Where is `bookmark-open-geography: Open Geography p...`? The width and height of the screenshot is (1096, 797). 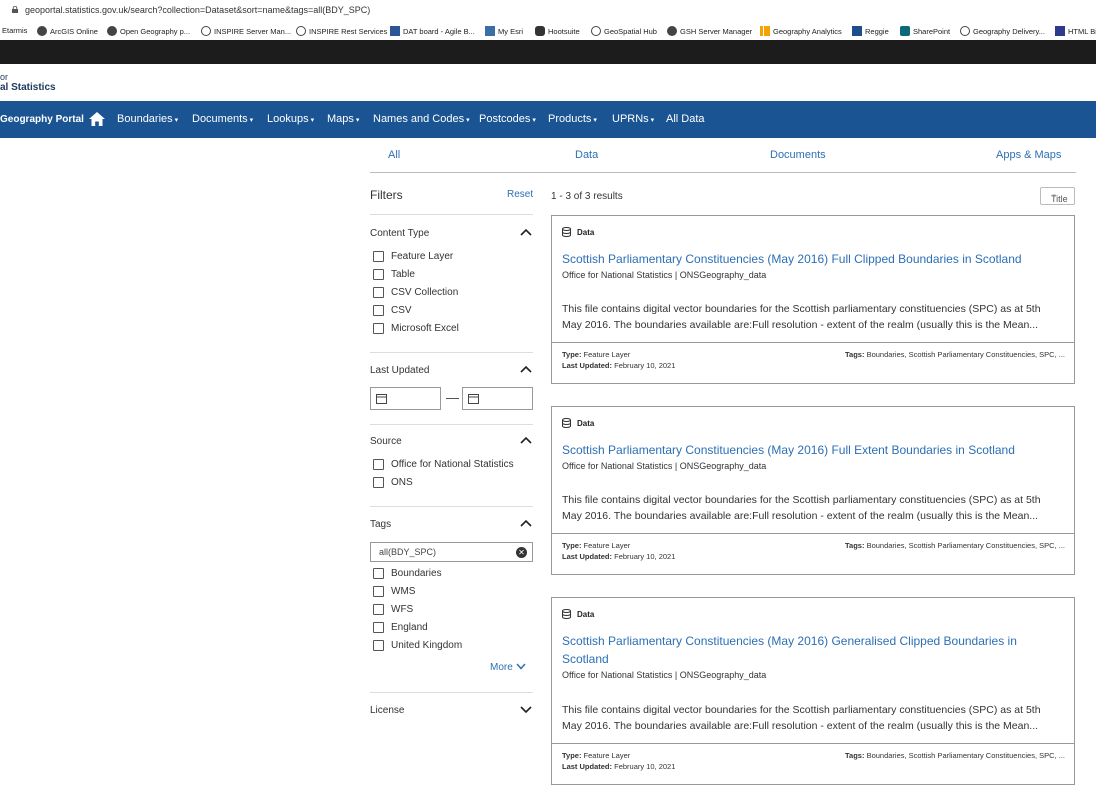
bookmark-open-geography: Open Geography p... is located at coordinates (148, 31).